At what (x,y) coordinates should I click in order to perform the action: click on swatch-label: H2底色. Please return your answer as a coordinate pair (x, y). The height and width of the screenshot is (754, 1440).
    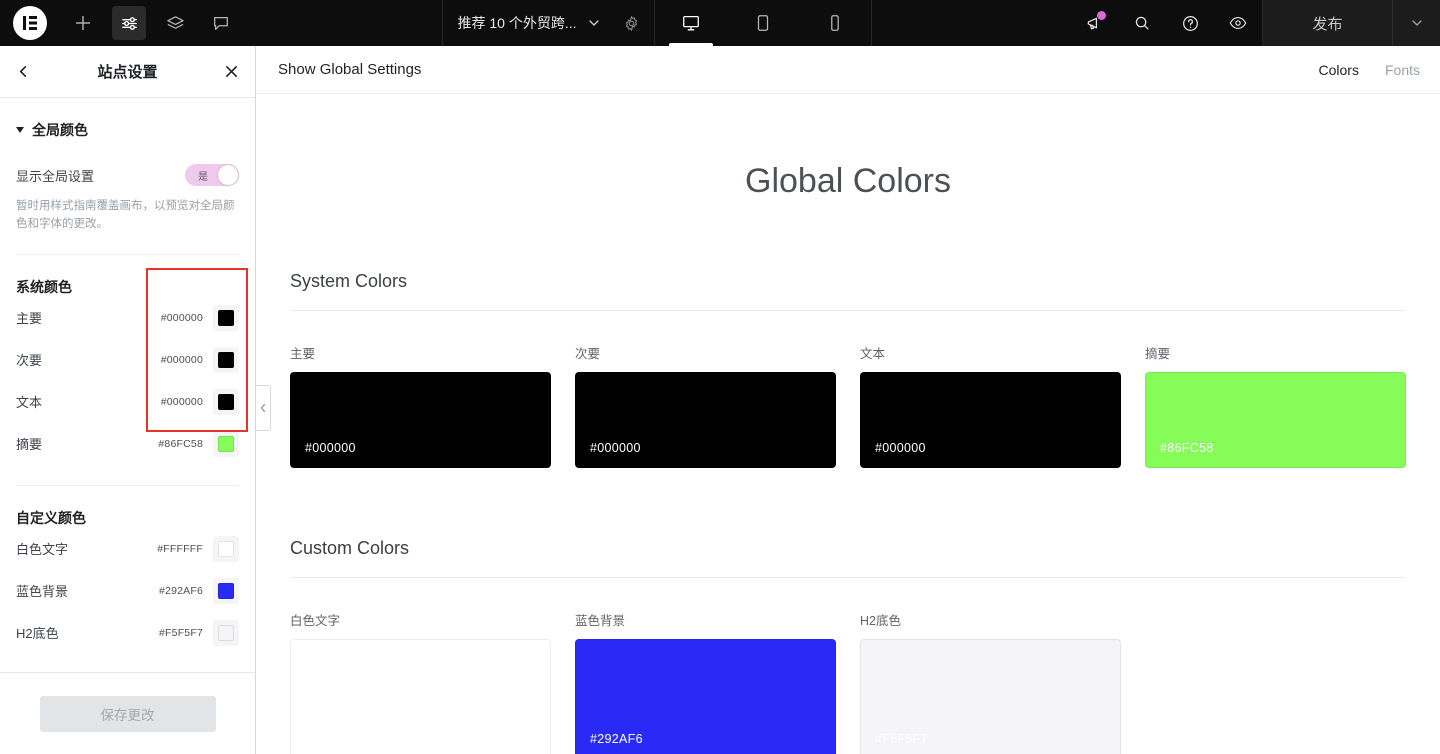
    Looking at the image, I should click on (880, 621).